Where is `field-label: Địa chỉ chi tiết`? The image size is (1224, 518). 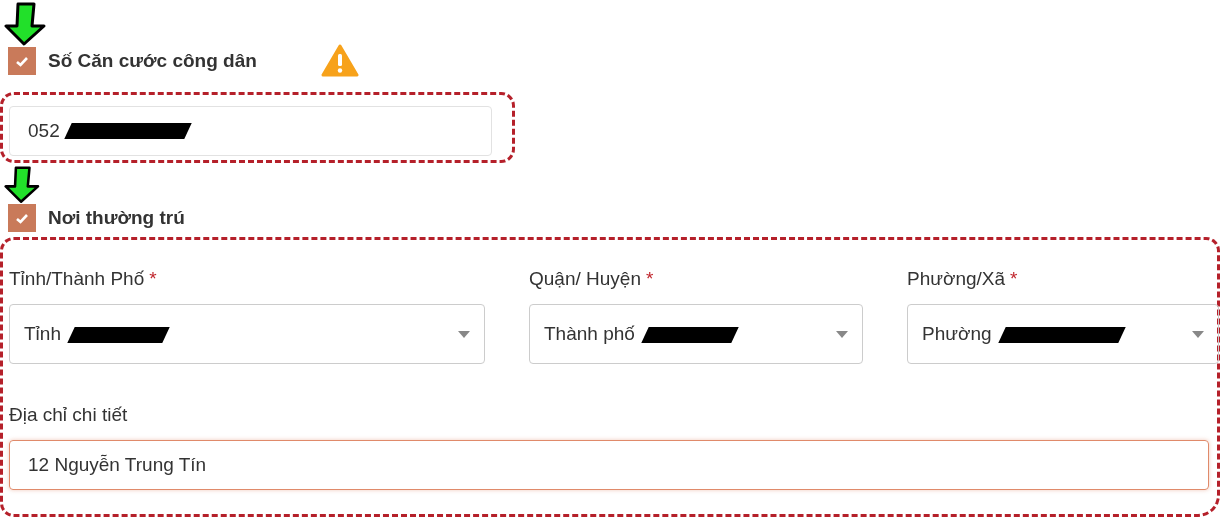
field-label: Địa chỉ chi tiết is located at coordinates (69, 415).